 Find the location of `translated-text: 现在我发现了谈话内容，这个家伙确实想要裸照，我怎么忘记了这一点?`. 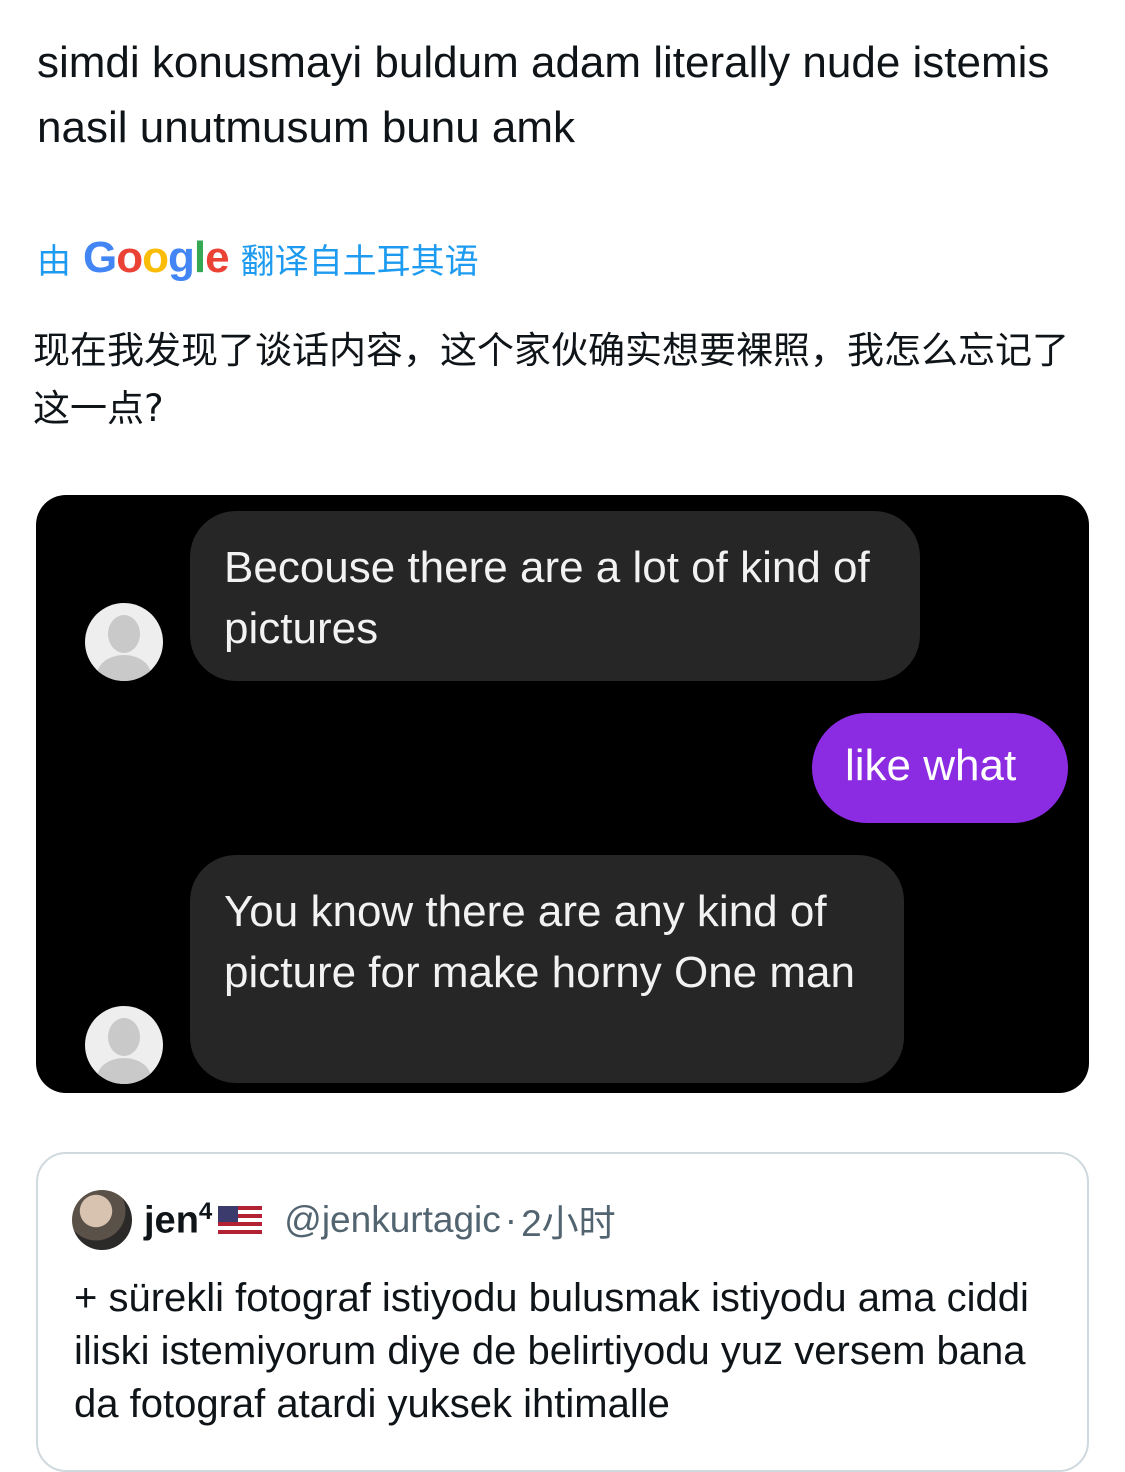

translated-text: 现在我发现了谈话内容，这个家伙确实想要裸照，我怎么忘记了这一点? is located at coordinates (551, 379).